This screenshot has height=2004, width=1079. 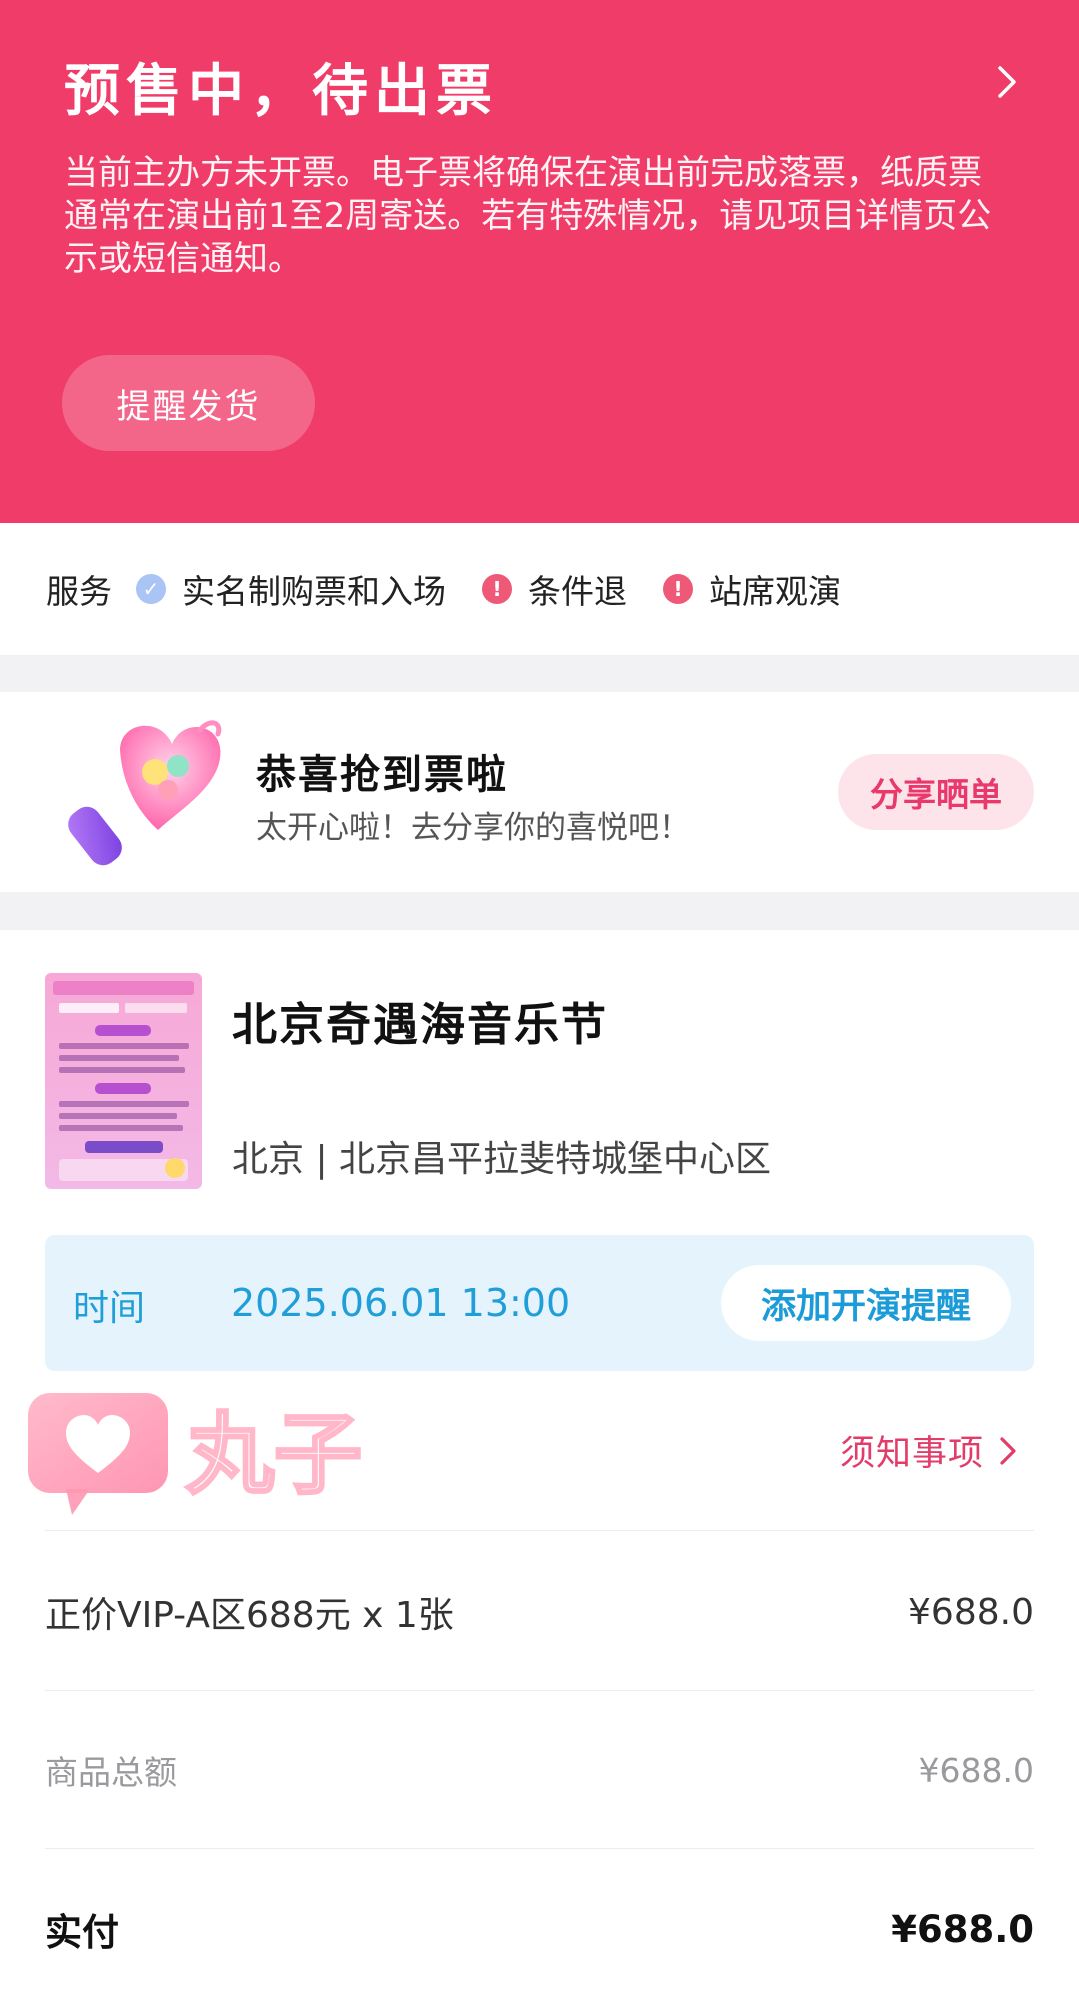 I want to click on service-row: 服务 ✓ 实名制购票和入场 ! 条件退 ! 站席观演, so click(x=539, y=589).